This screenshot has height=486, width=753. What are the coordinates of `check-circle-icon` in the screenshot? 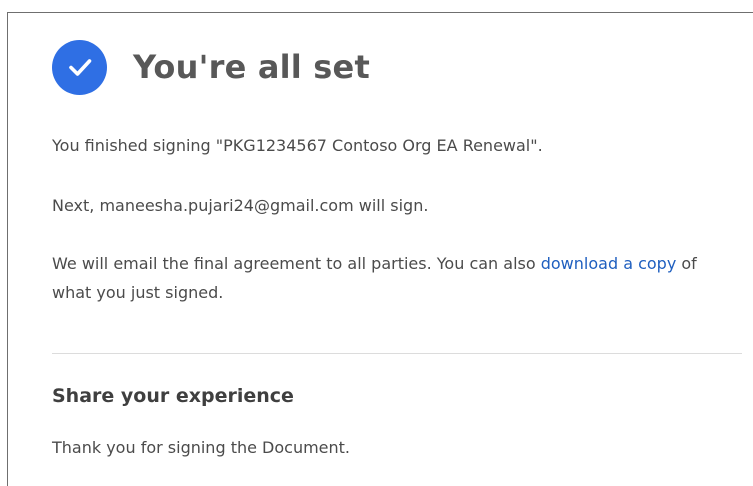 It's located at (79, 67).